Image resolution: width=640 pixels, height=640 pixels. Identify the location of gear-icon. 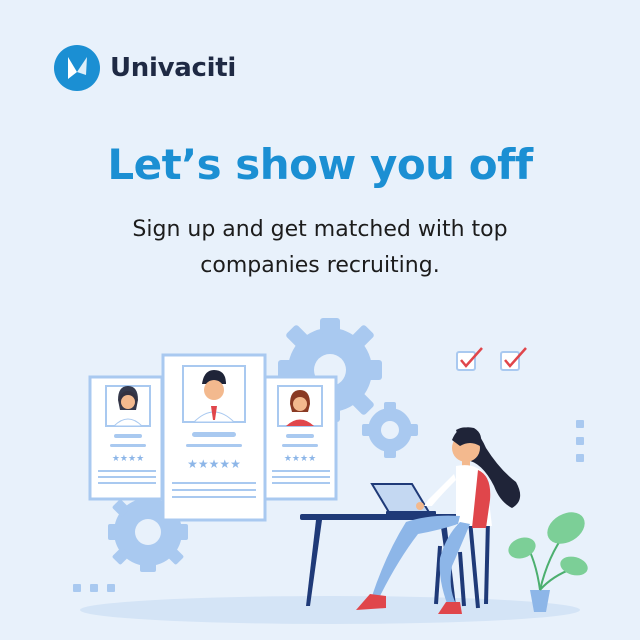
(390, 430).